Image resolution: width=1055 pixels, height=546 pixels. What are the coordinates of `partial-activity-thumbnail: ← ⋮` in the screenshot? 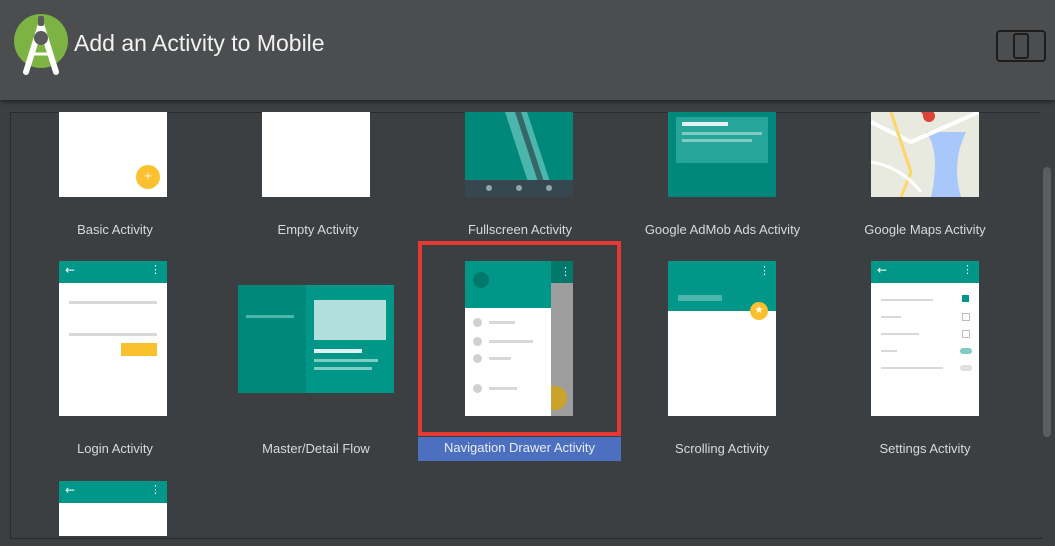 It's located at (113, 508).